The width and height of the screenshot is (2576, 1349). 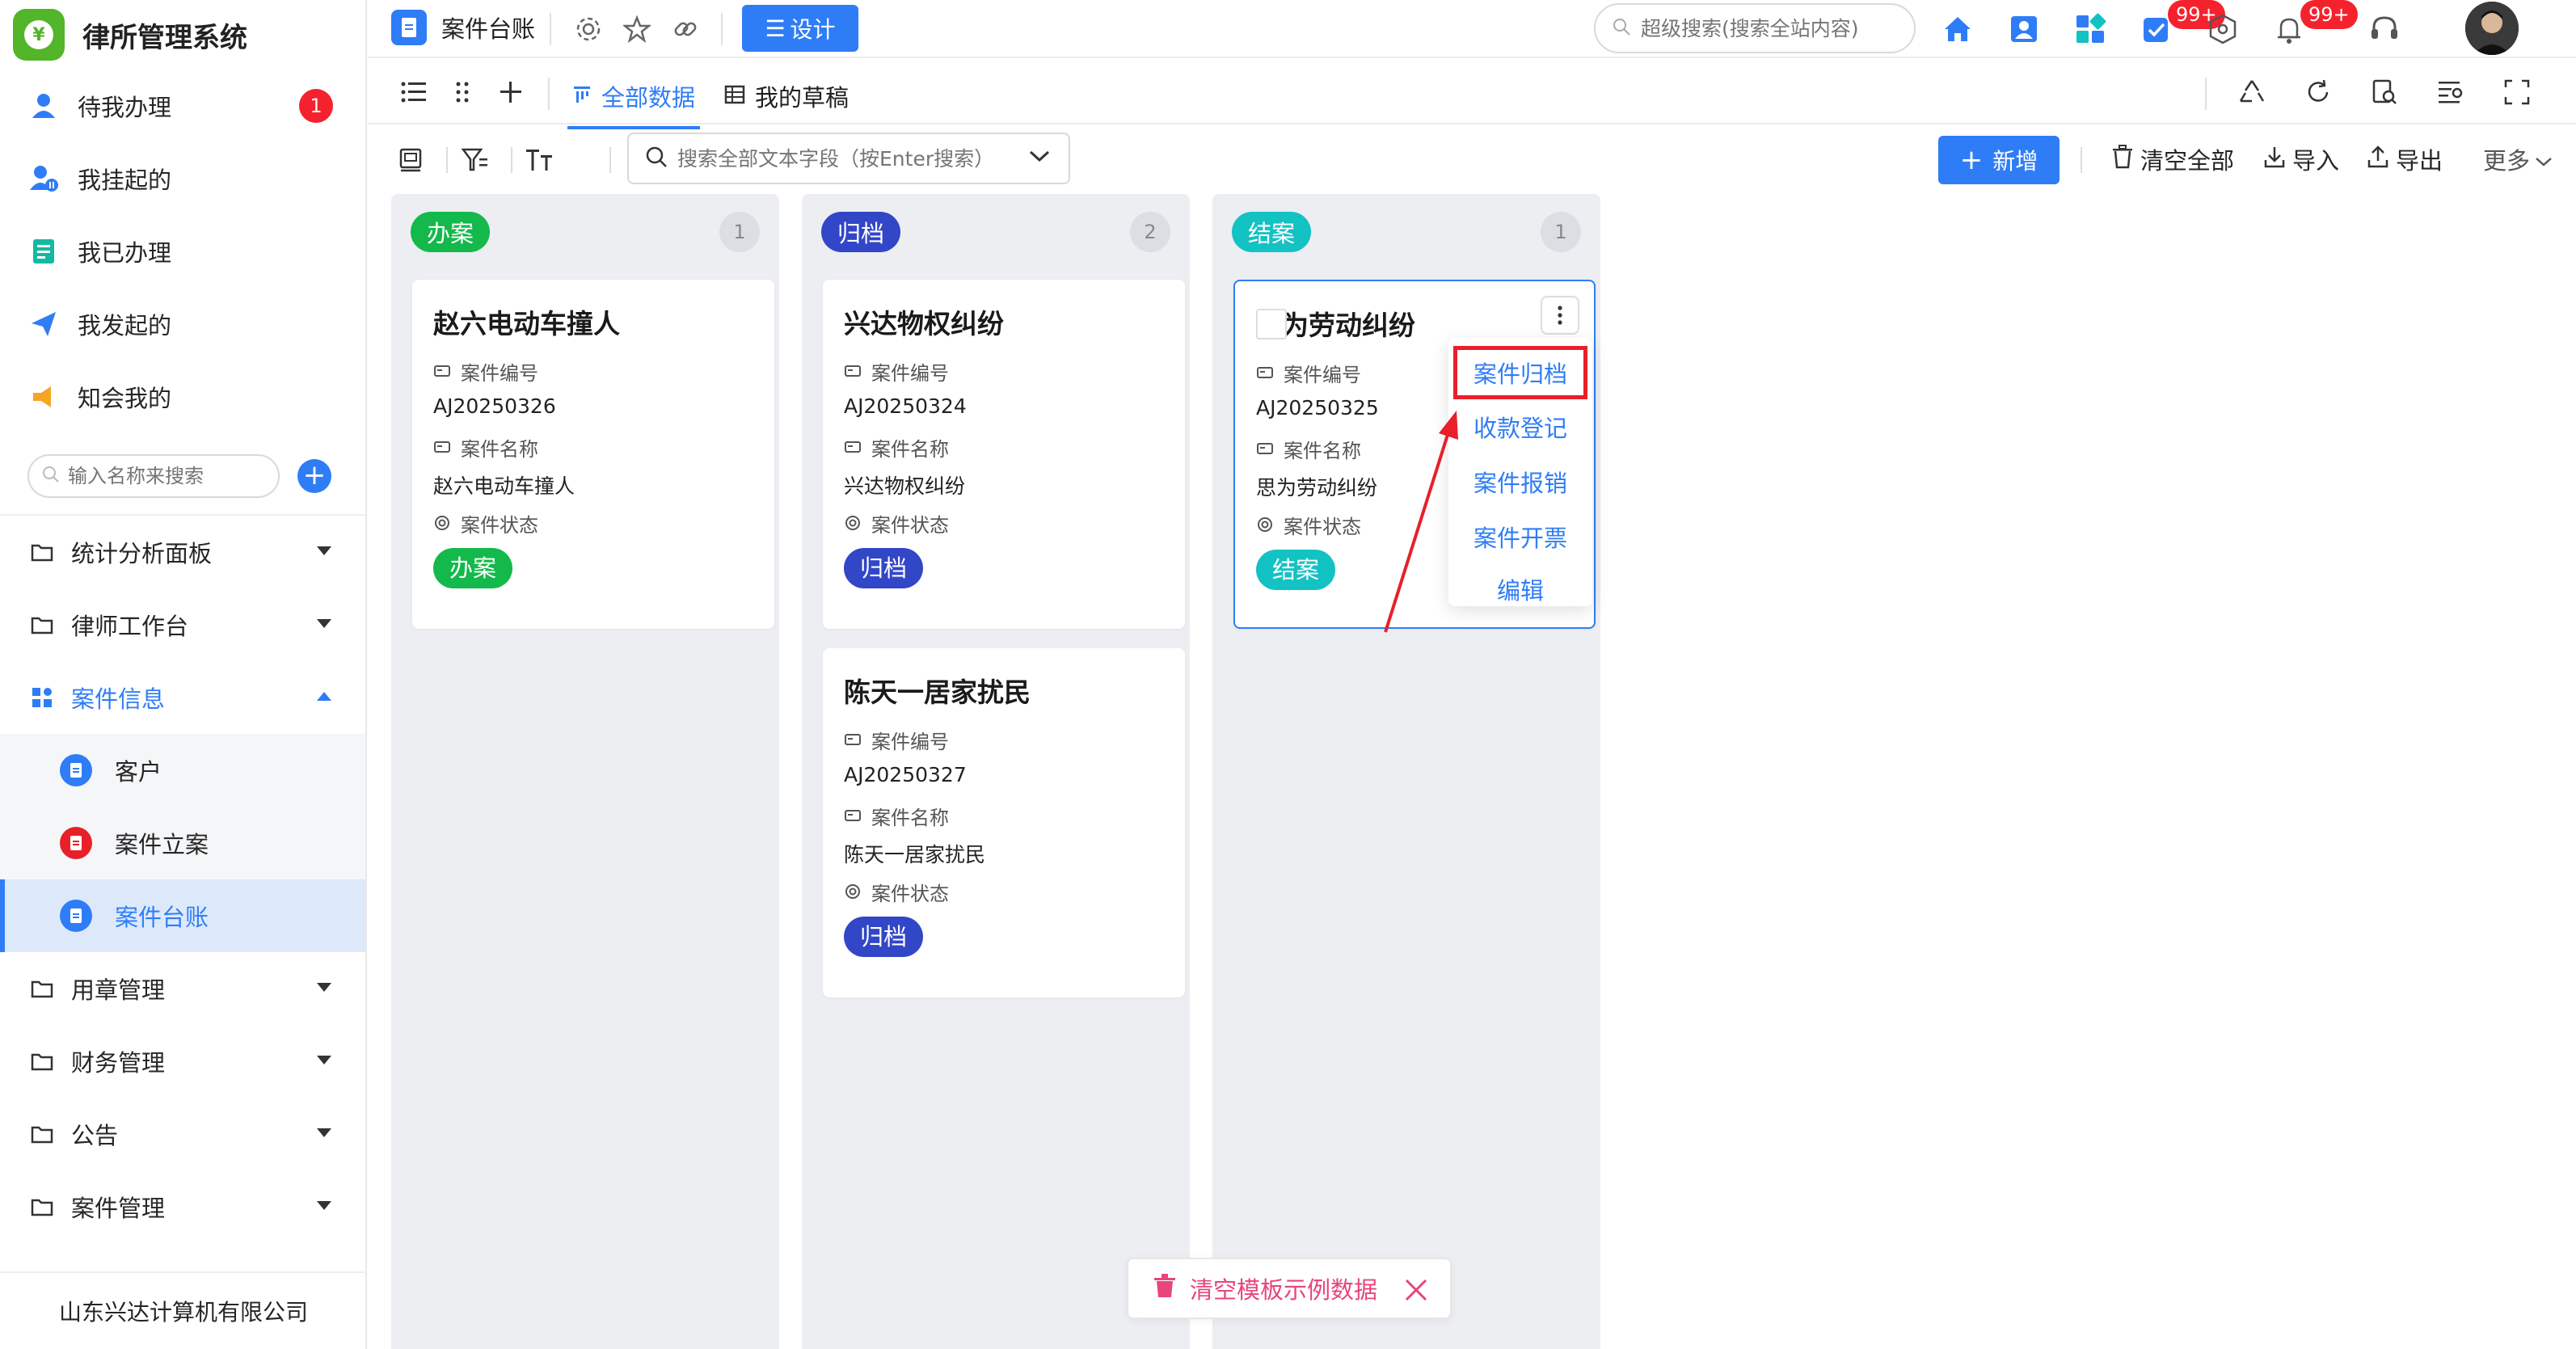 What do you see at coordinates (182, 106) in the screenshot?
I see `sidebar-item-my-todo: 待我办理 1` at bounding box center [182, 106].